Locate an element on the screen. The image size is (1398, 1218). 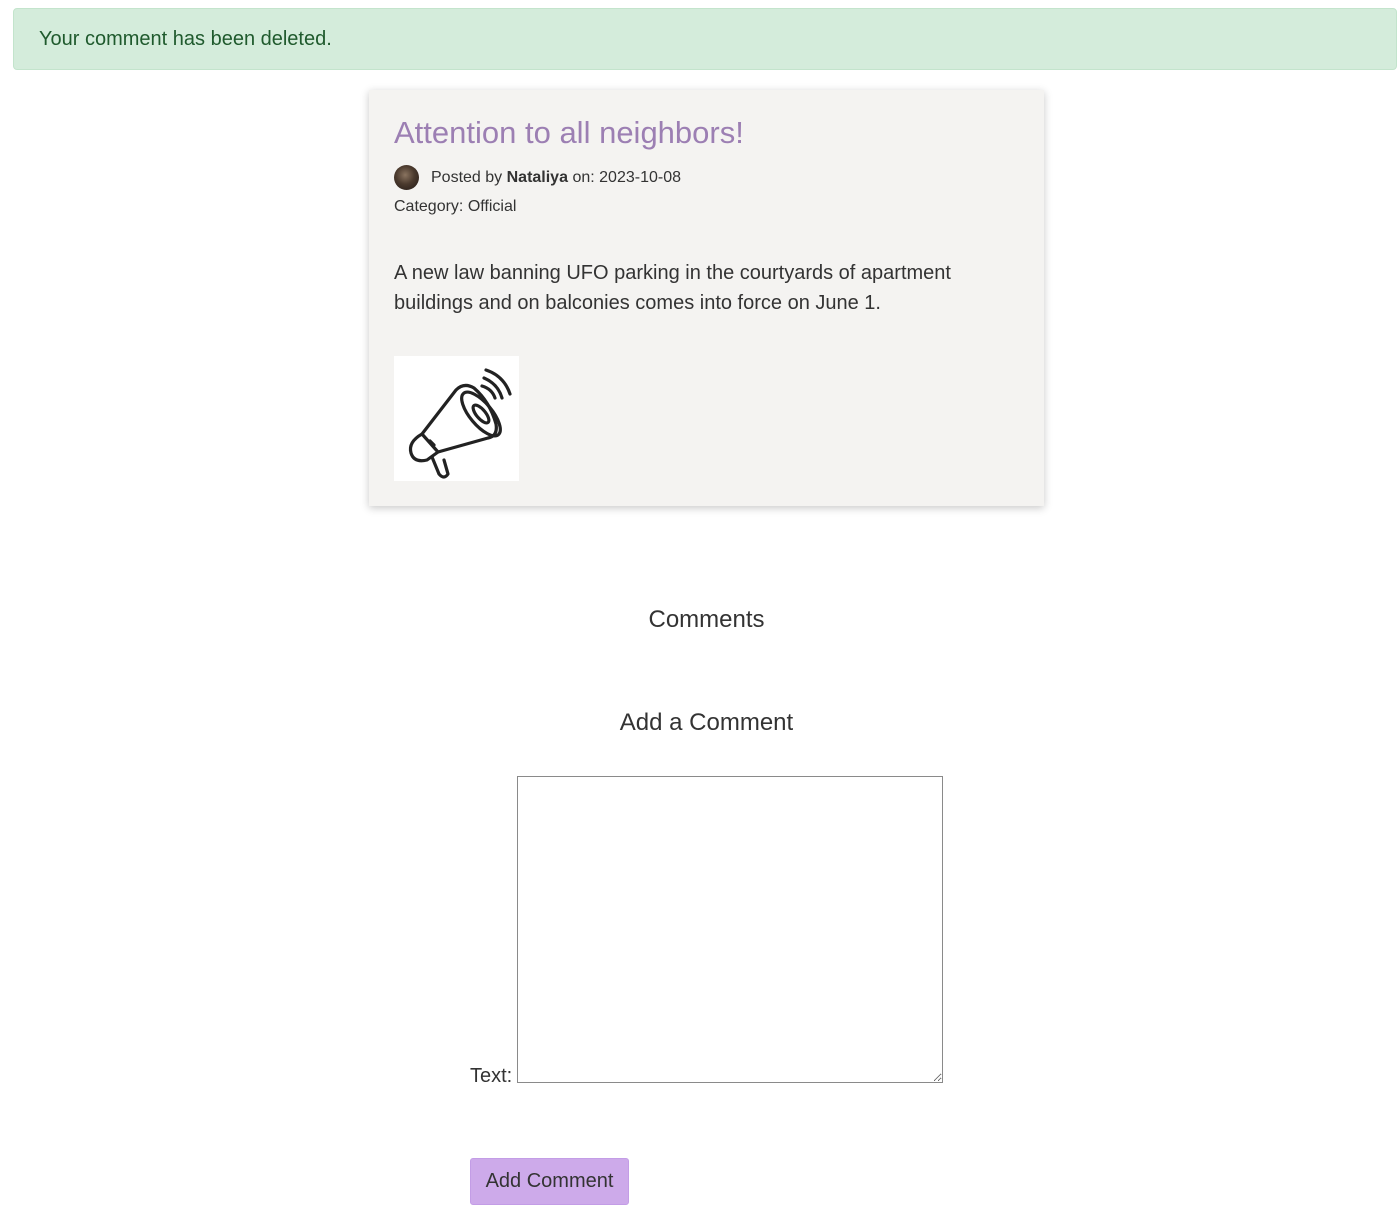
text-field-label: Text: is located at coordinates (491, 1076).